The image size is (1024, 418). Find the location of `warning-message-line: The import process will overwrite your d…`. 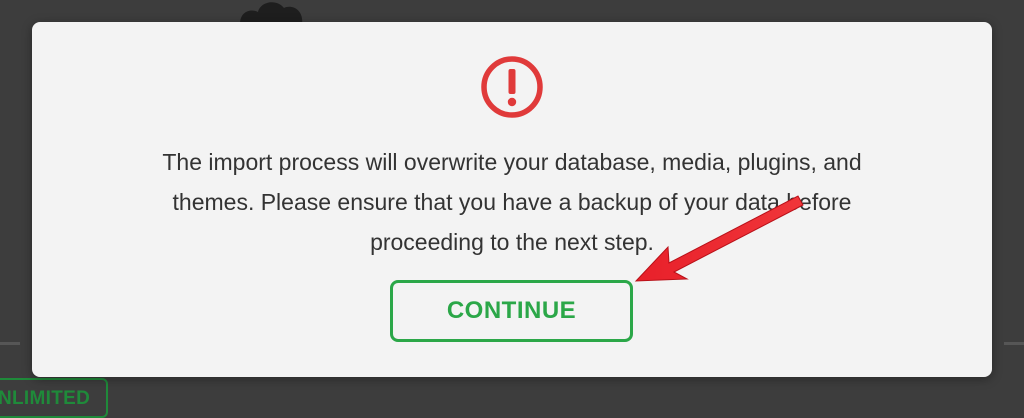

warning-message-line: The import process will overwrite your d… is located at coordinates (512, 162).